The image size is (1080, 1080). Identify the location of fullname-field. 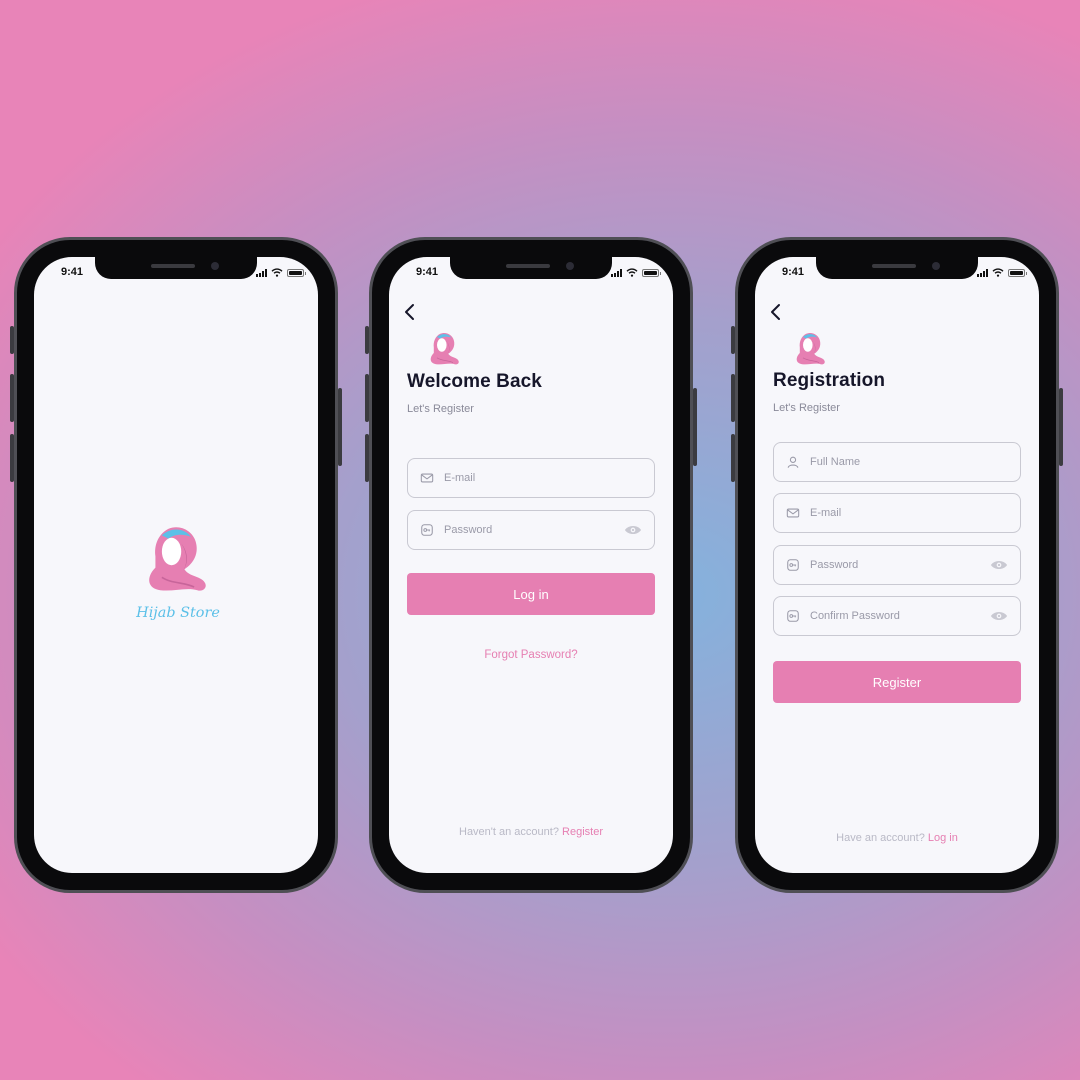
(897, 462).